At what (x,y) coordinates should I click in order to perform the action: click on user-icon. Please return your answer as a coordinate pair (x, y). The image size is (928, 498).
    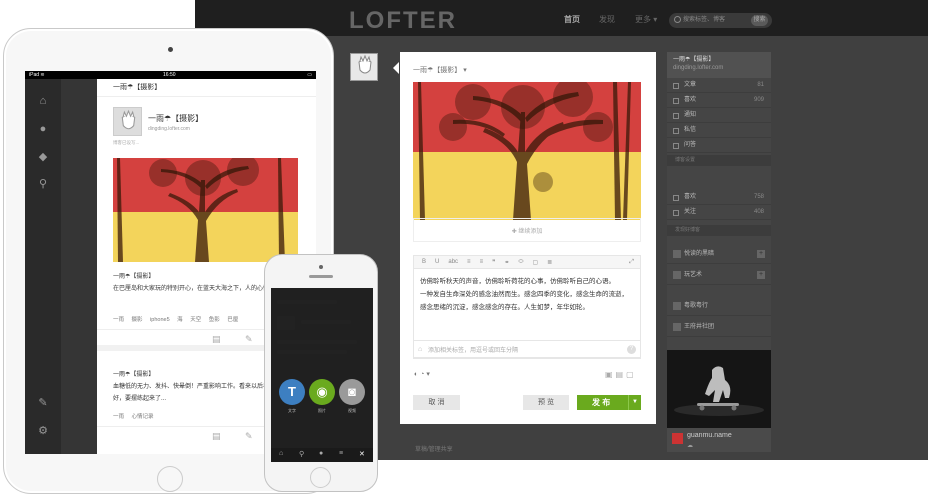
    Looking at the image, I should click on (676, 213).